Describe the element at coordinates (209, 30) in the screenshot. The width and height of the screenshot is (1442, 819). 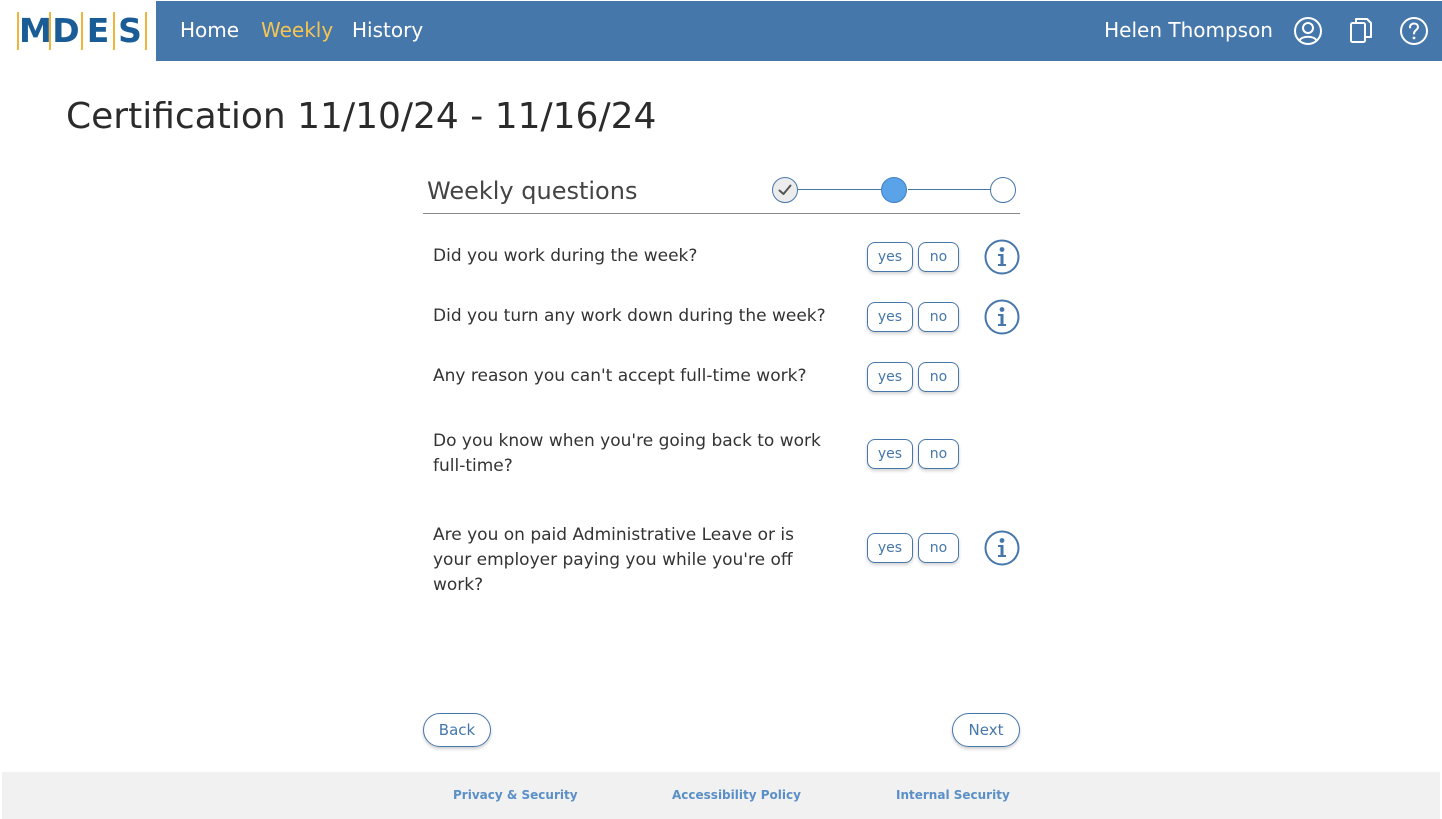
I see `nav-home: Home` at that location.